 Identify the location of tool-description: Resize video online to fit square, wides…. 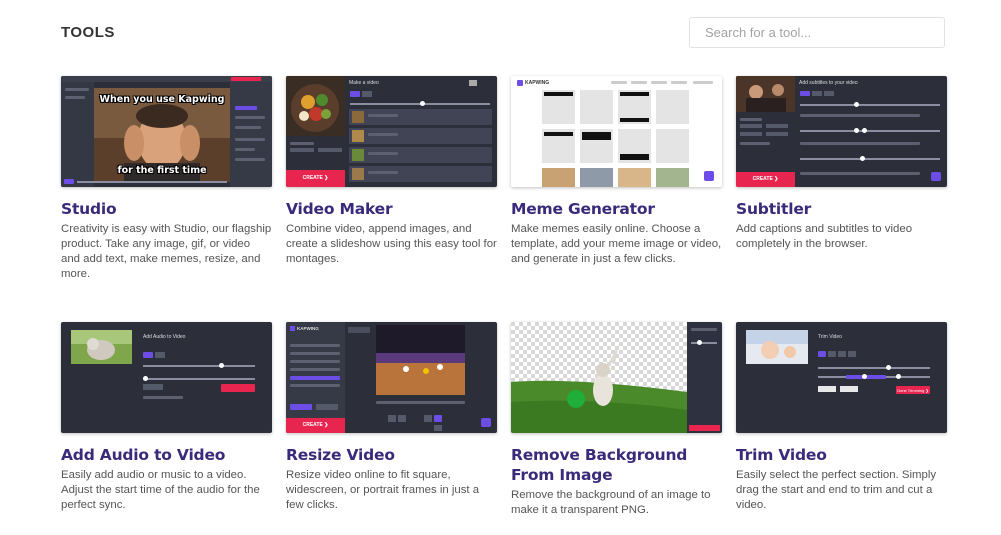
(383, 490).